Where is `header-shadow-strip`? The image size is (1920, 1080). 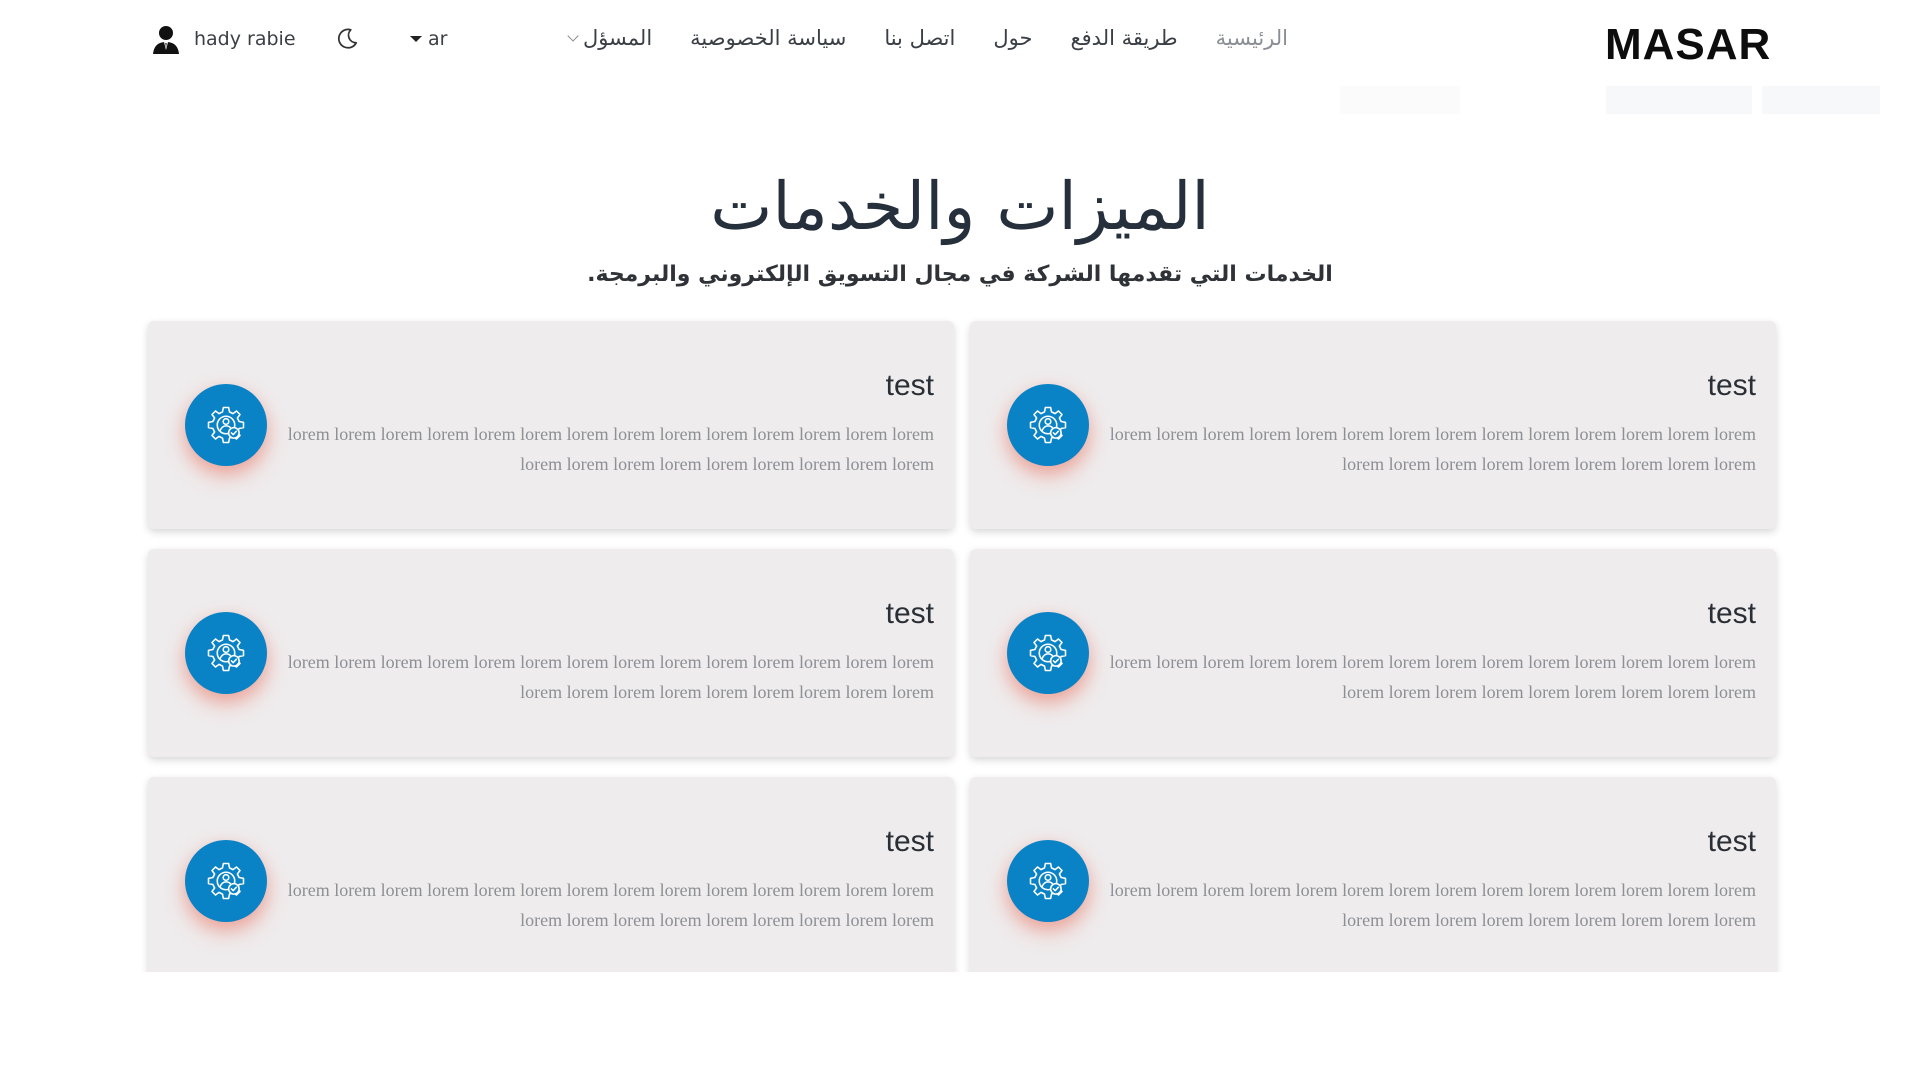
header-shadow-strip is located at coordinates (960, 101).